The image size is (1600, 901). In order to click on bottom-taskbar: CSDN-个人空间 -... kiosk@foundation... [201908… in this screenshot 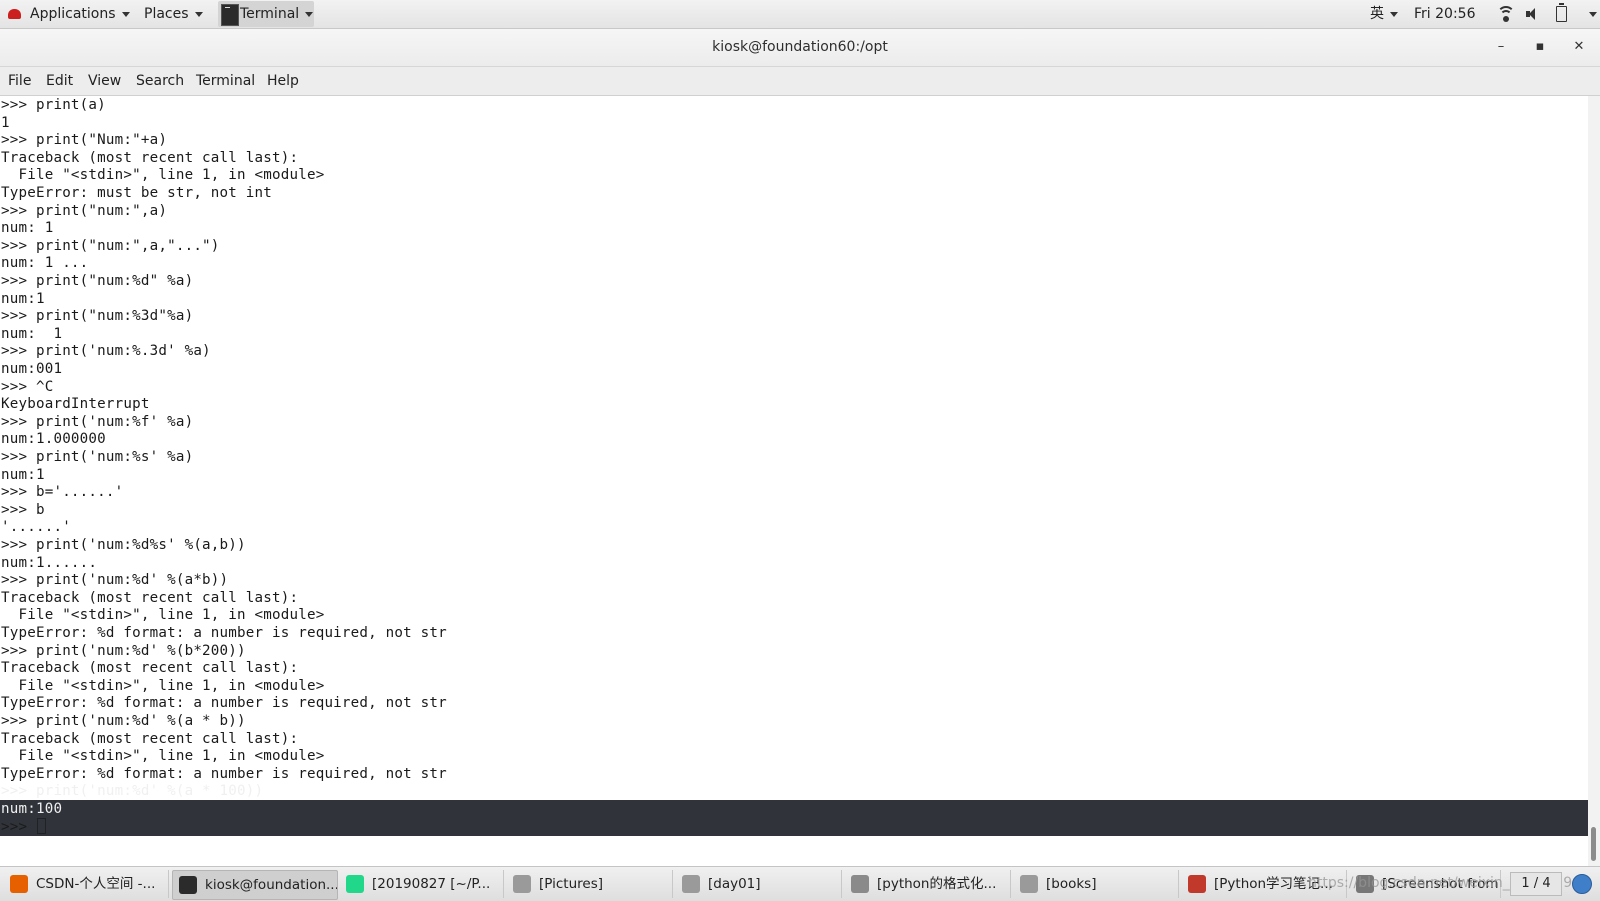, I will do `click(800, 883)`.